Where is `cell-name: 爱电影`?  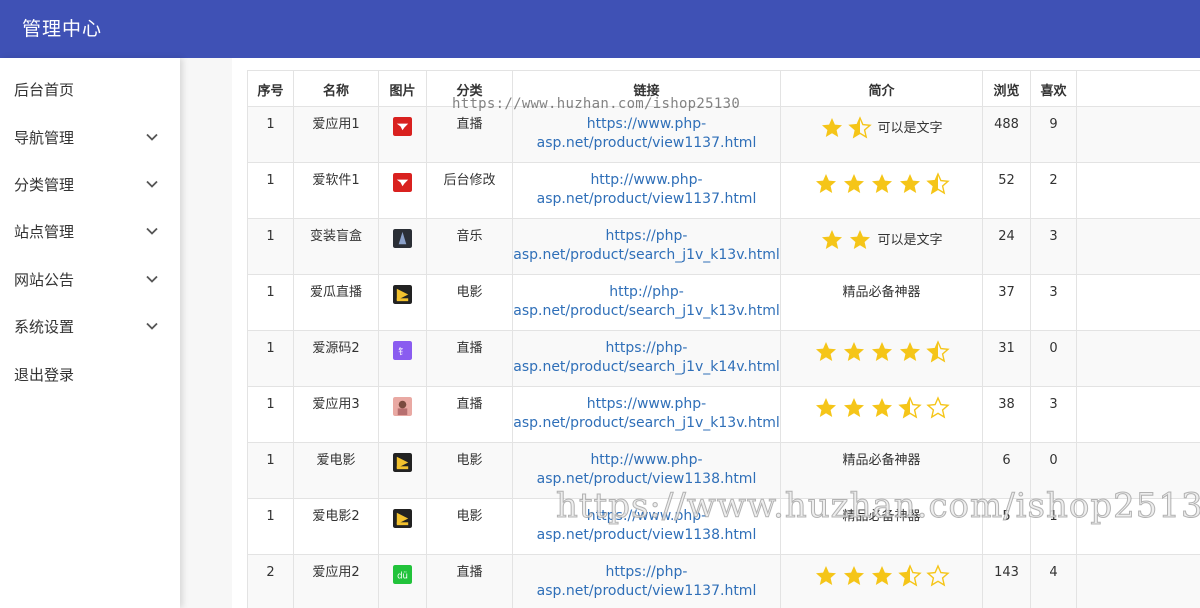
cell-name: 爱电影 is located at coordinates (336, 470).